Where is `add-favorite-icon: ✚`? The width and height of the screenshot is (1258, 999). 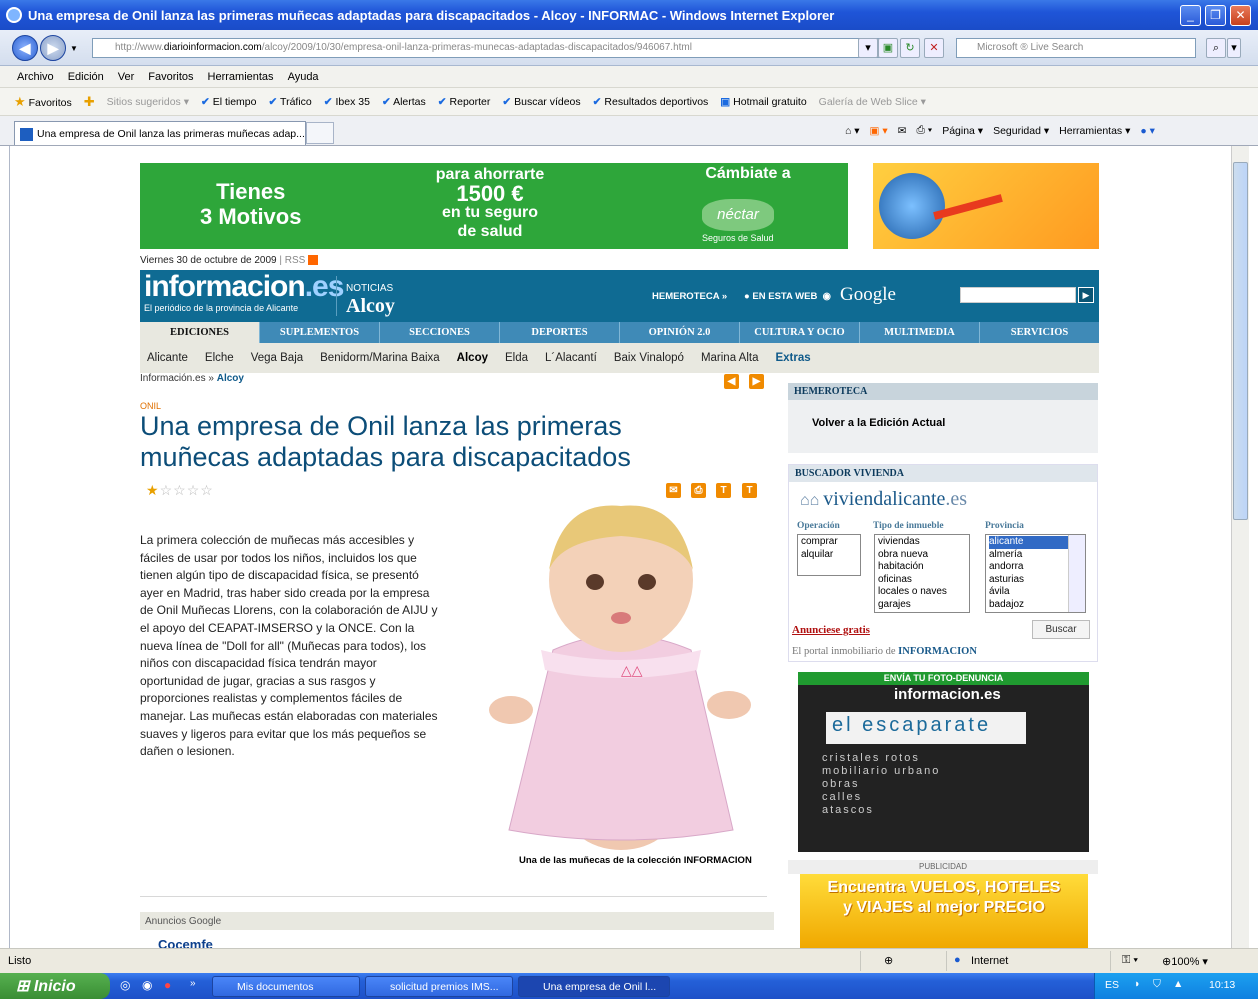 add-favorite-icon: ✚ is located at coordinates (89, 102).